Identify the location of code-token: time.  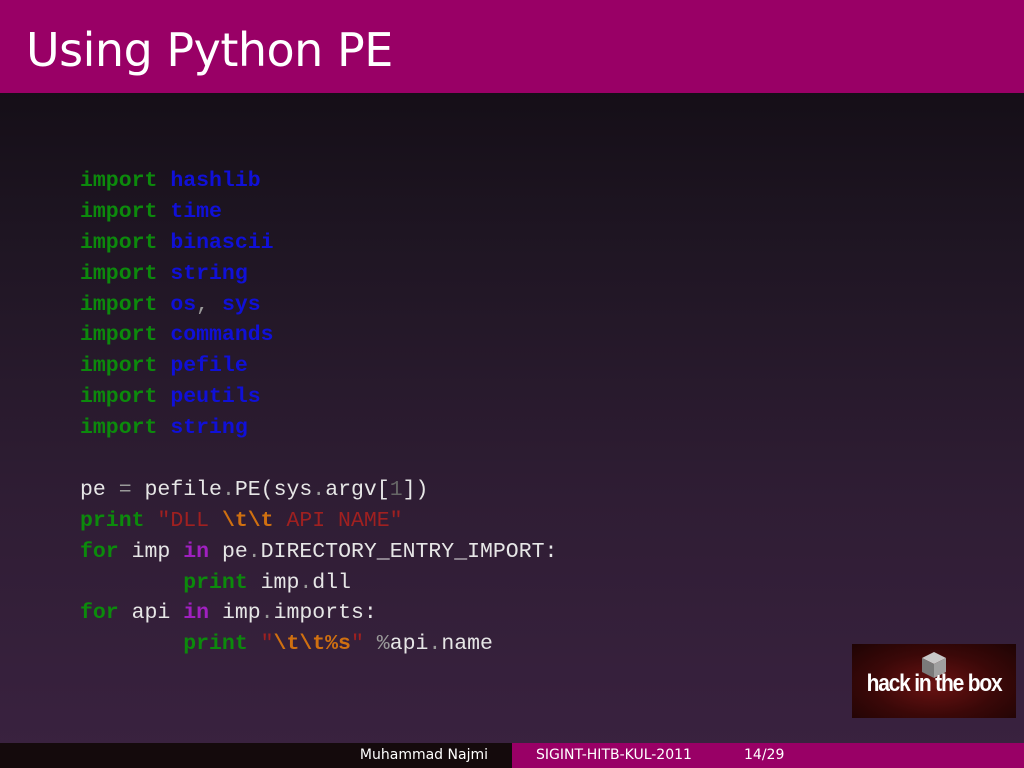
(196, 211).